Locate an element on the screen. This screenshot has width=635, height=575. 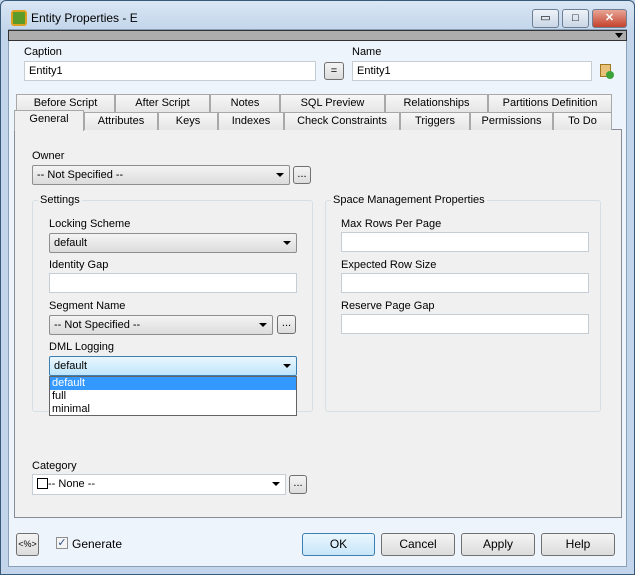
tab-notes: Notes is located at coordinates (245, 103).